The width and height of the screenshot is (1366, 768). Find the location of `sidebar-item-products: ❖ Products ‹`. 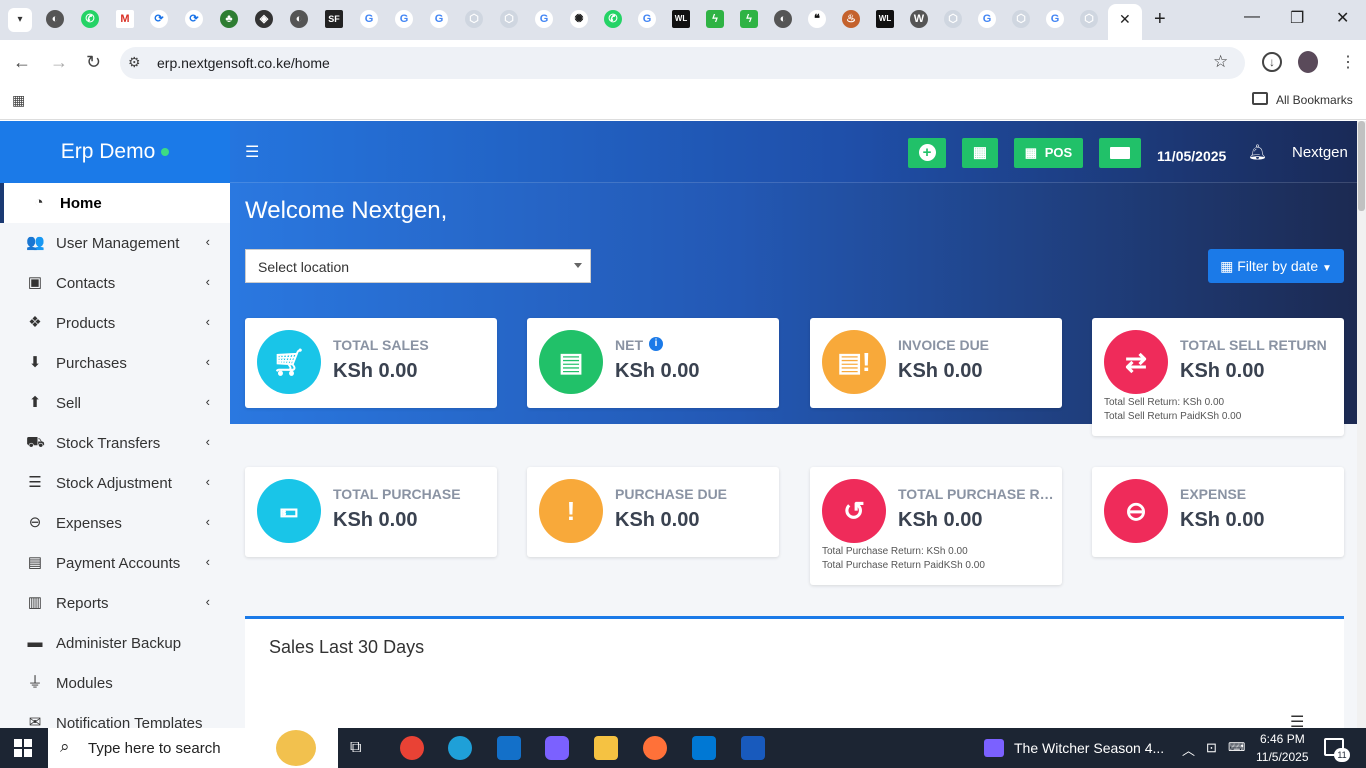

sidebar-item-products: ❖ Products ‹ is located at coordinates (115, 323).